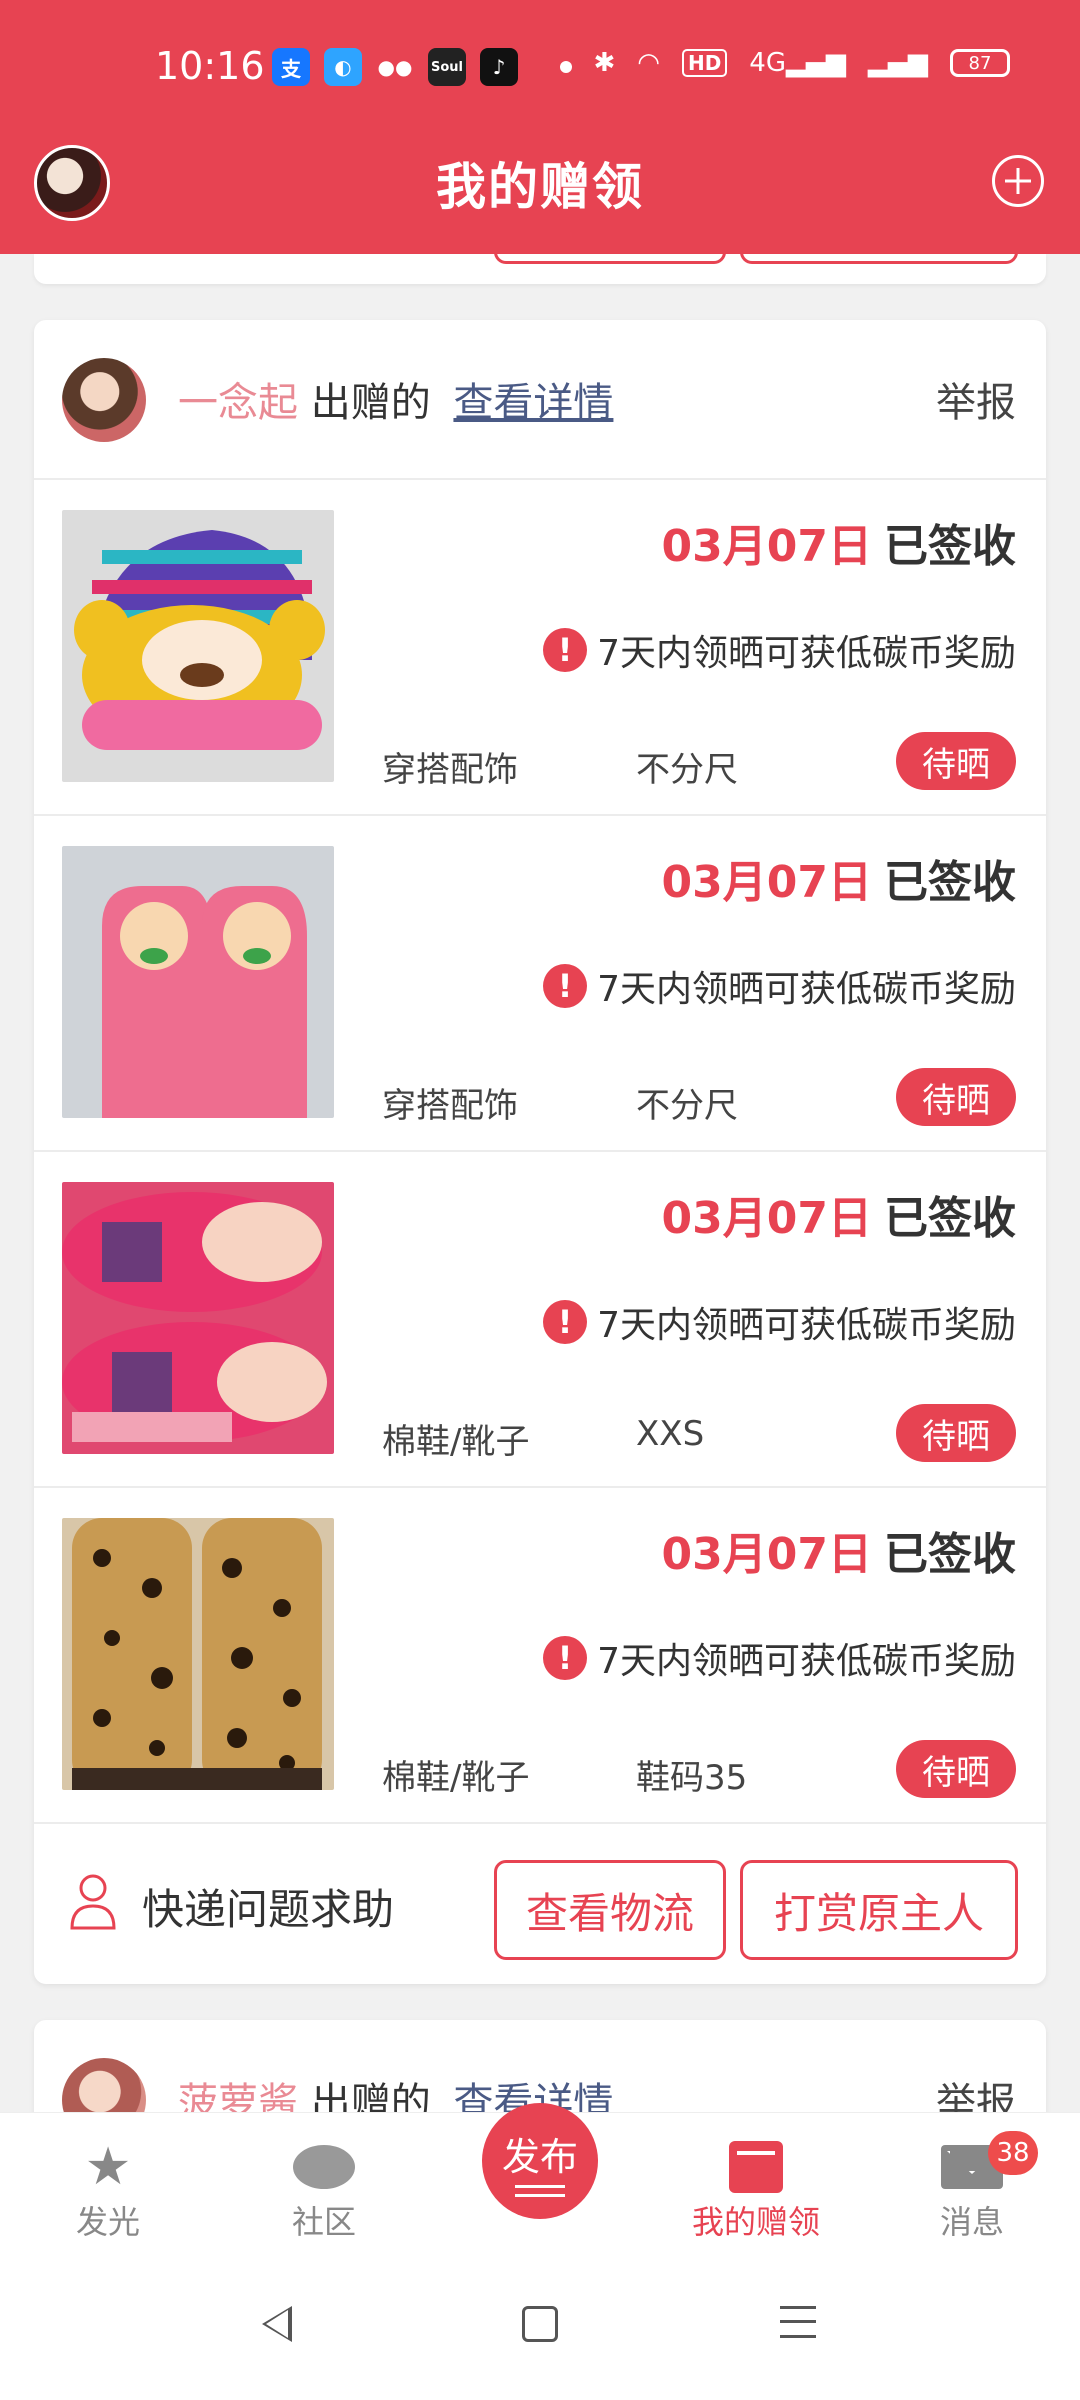 This screenshot has width=1080, height=2400. What do you see at coordinates (898, 63) in the screenshot?
I see `signal-2-icon: ▂▄▆` at bounding box center [898, 63].